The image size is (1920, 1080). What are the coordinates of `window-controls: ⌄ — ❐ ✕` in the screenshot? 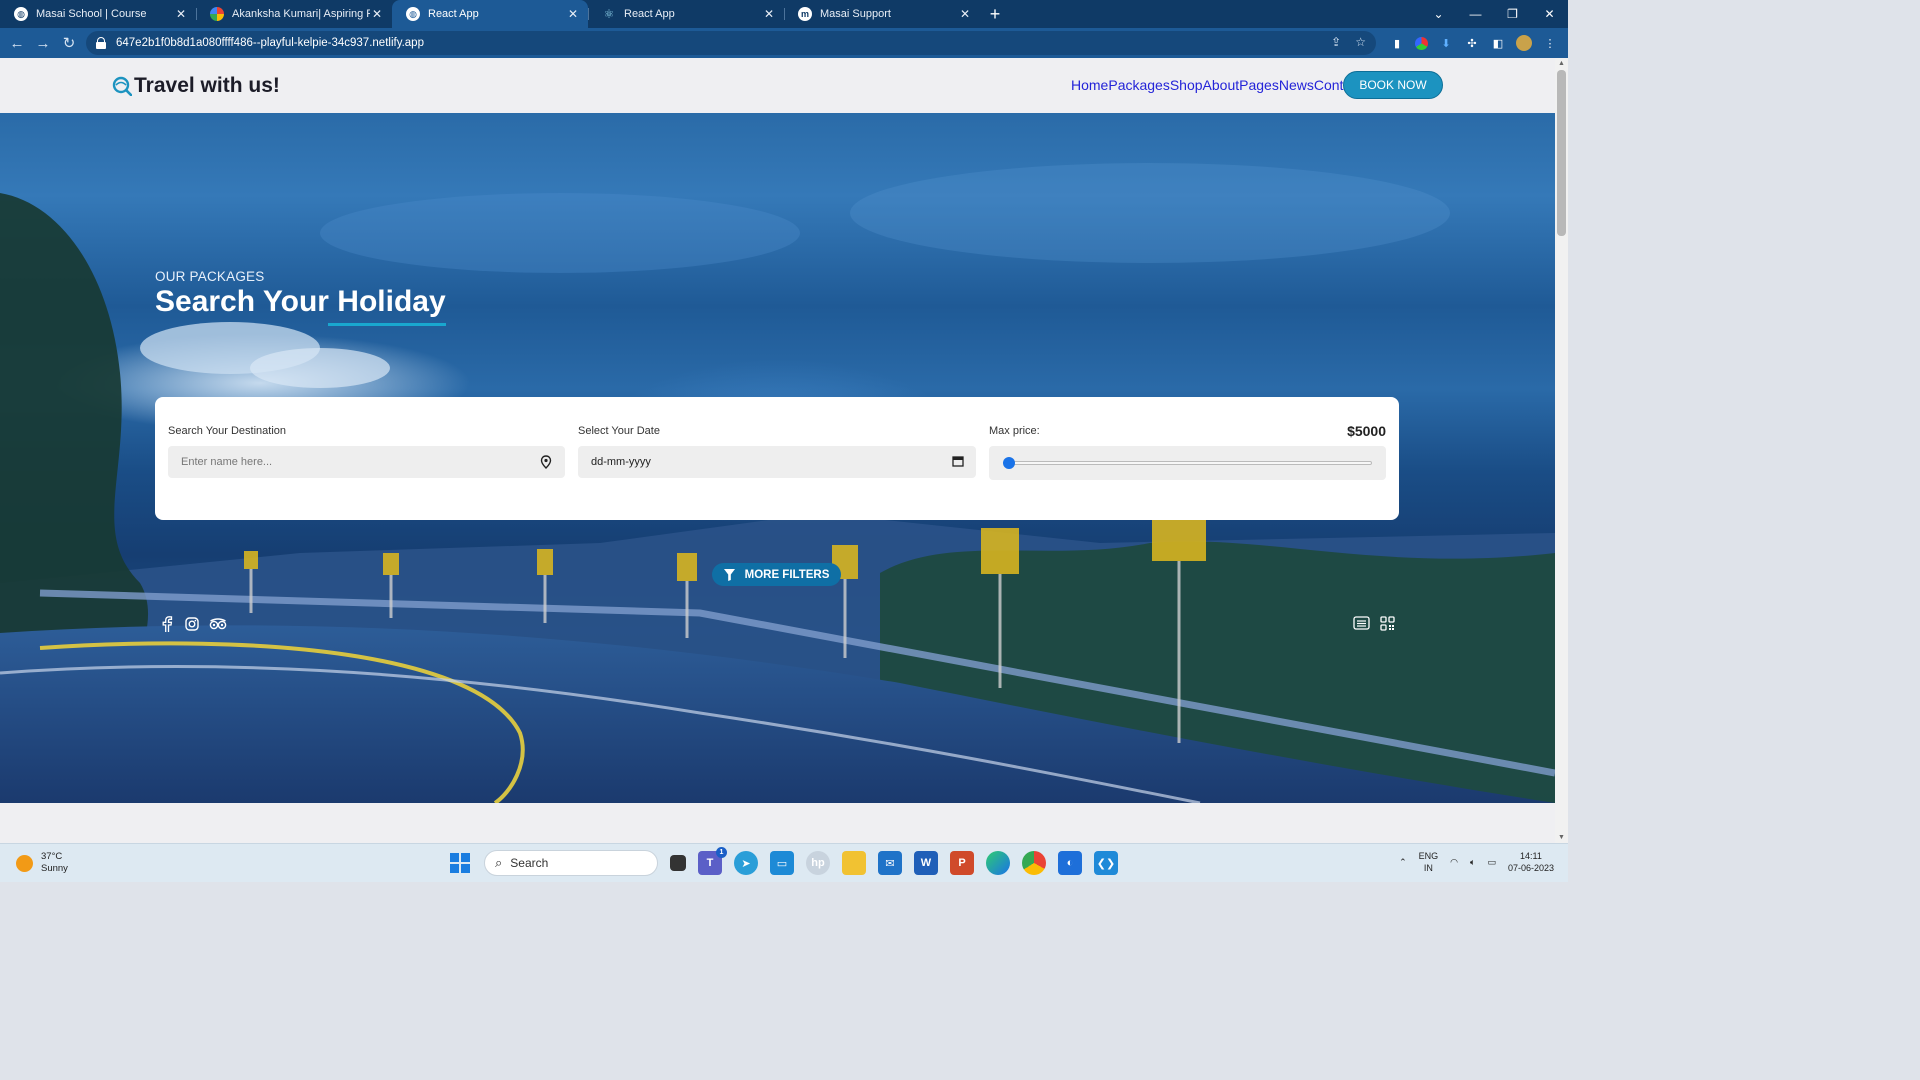 It's located at (1494, 14).